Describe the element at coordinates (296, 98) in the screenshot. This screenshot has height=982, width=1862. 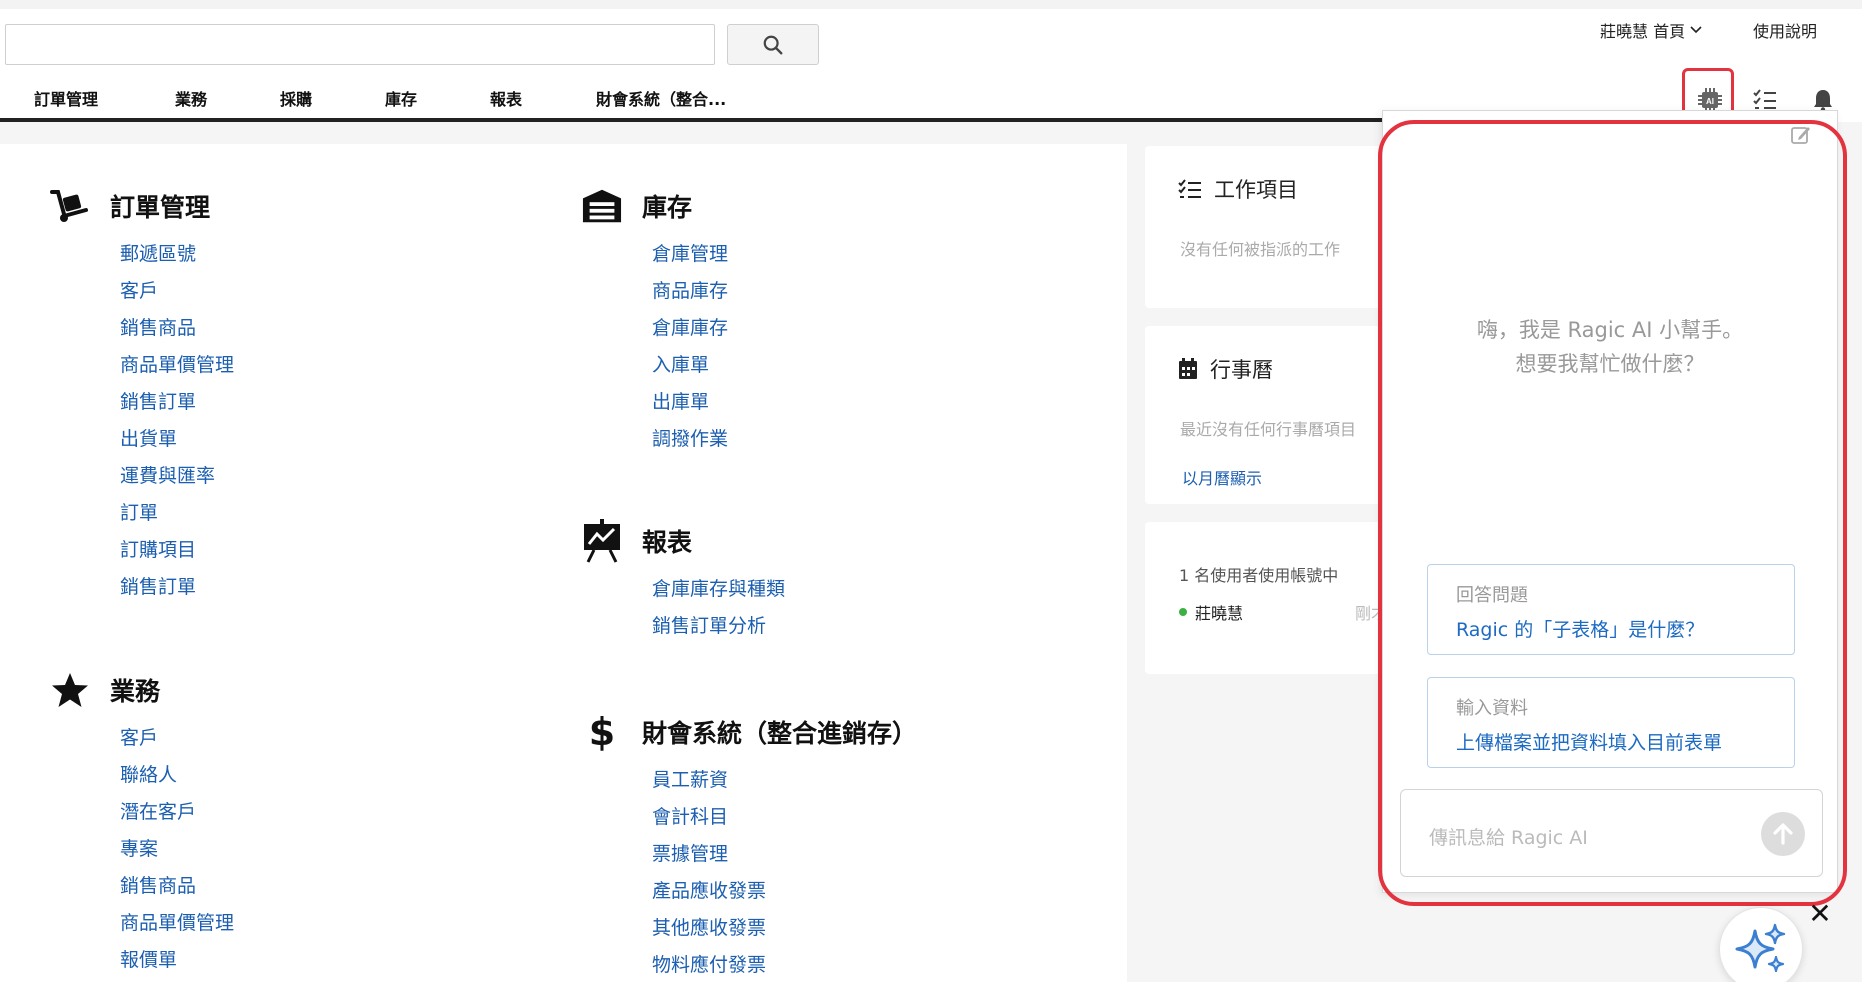
I see `tab-purchasing: 採購` at that location.